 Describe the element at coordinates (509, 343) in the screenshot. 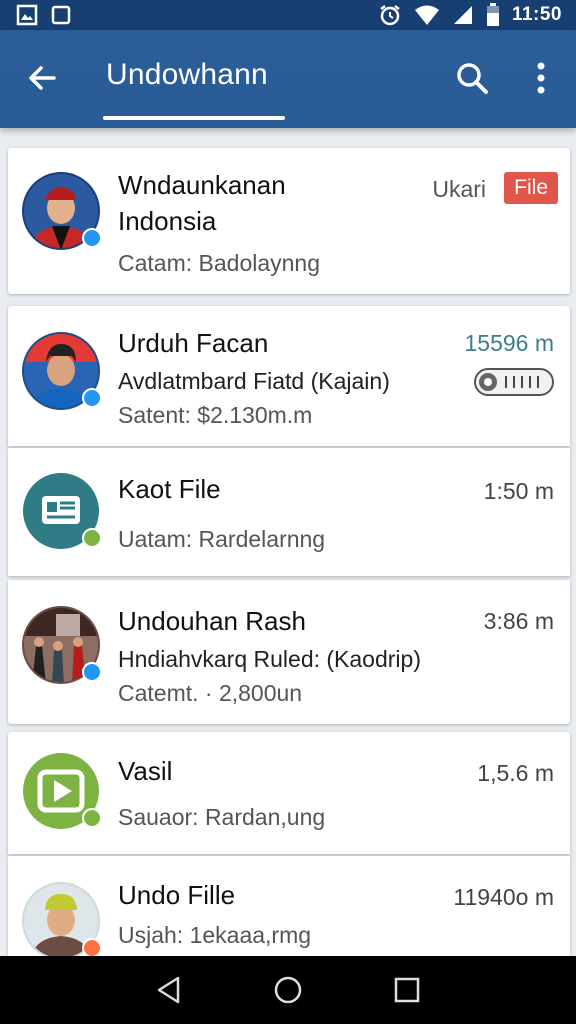

I see `item-size: 15596 m` at that location.